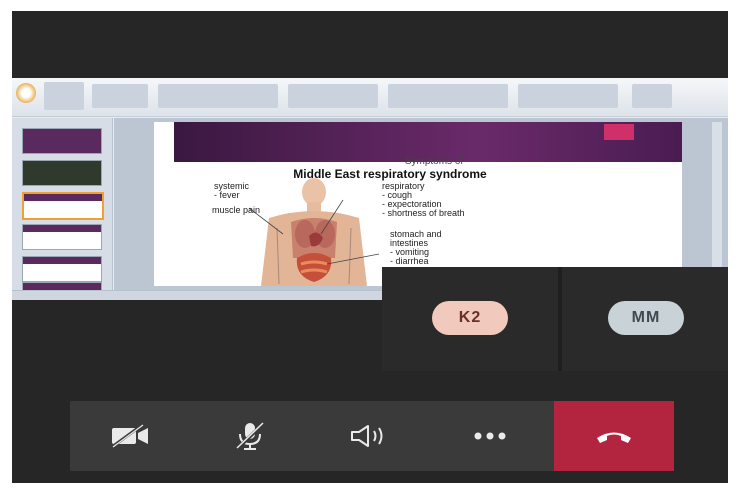 The image size is (736, 490). I want to click on avatar: K2, so click(470, 318).